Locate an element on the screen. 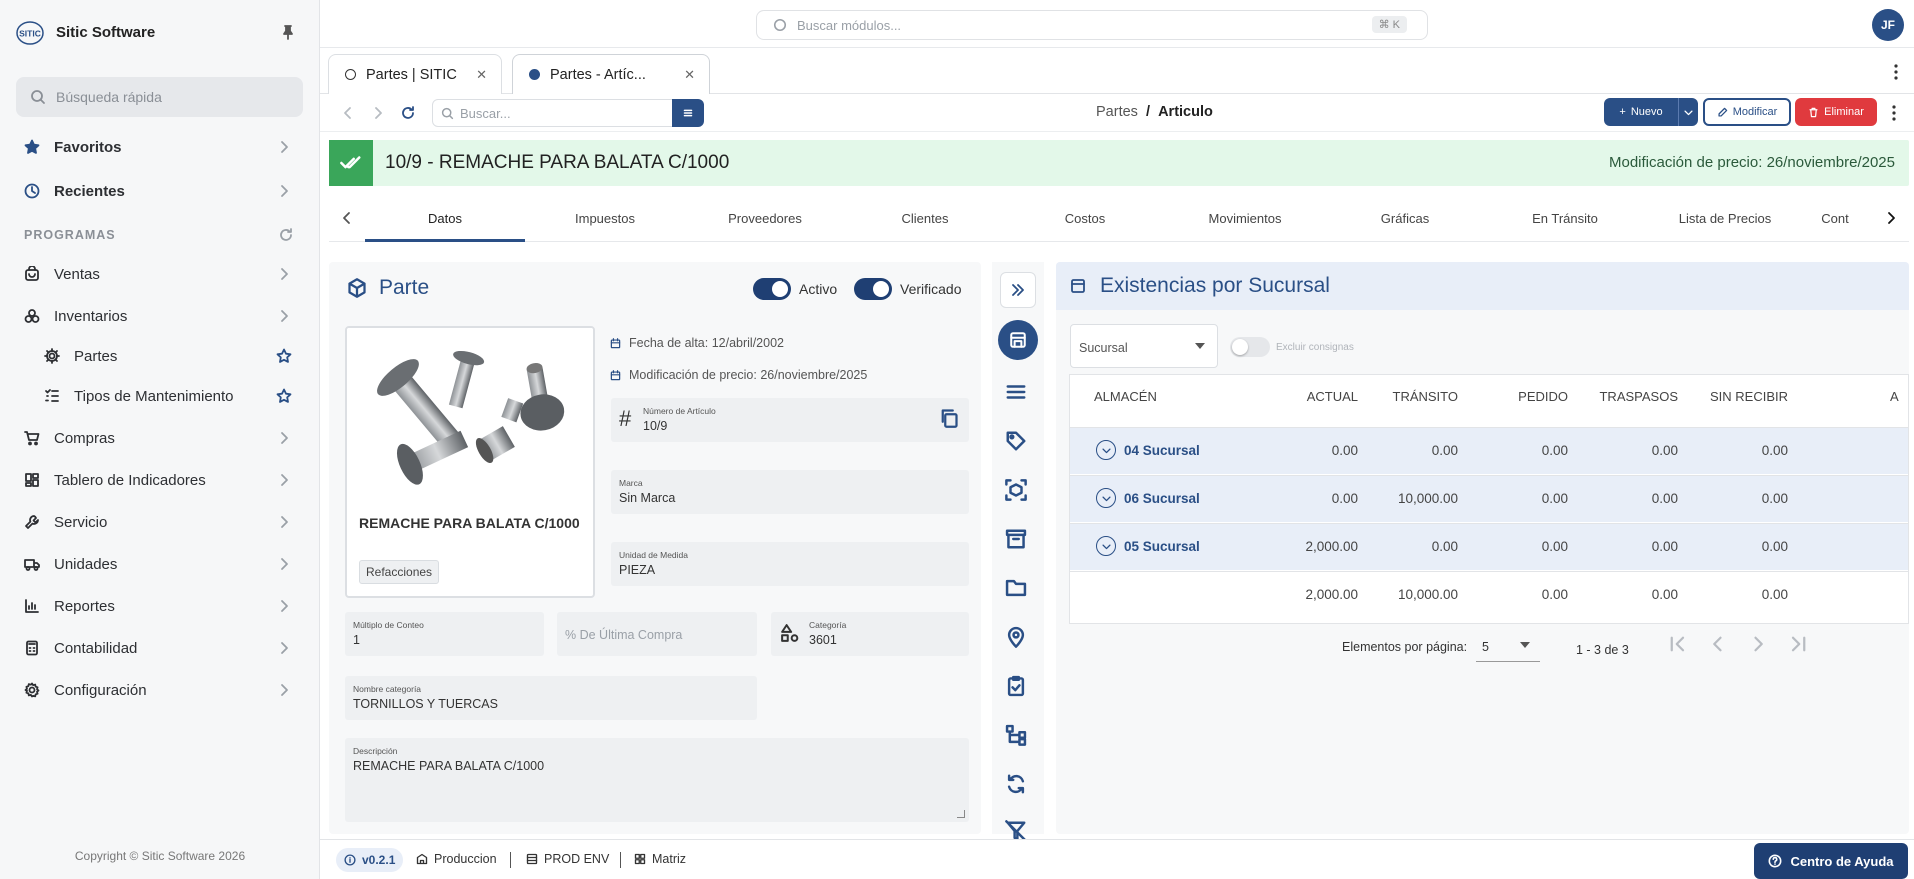 The width and height of the screenshot is (1914, 879). modify-button: Modificar is located at coordinates (1747, 112).